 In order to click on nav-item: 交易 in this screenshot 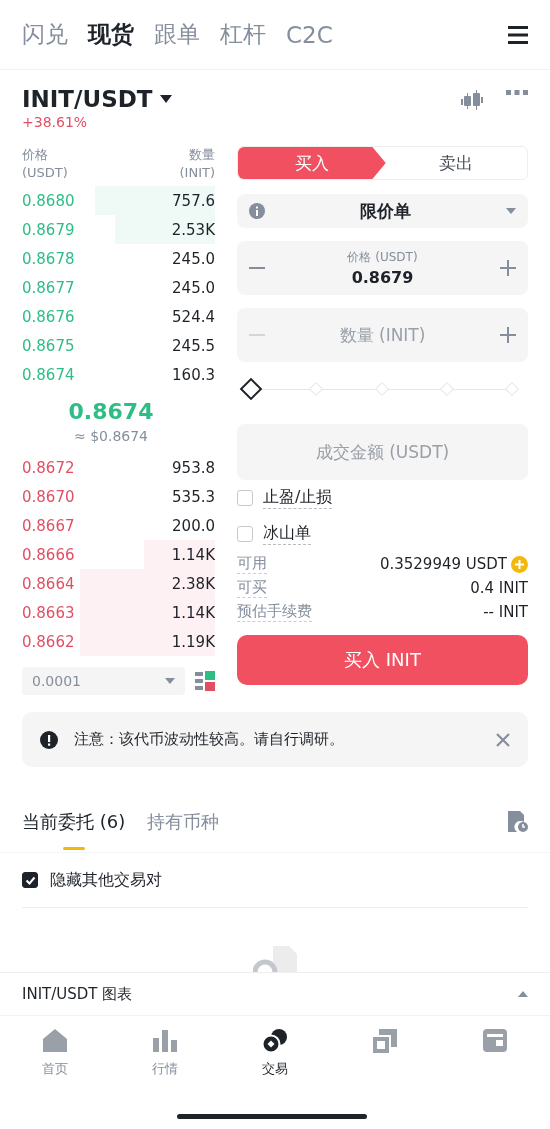, I will do `click(275, 1062)`.